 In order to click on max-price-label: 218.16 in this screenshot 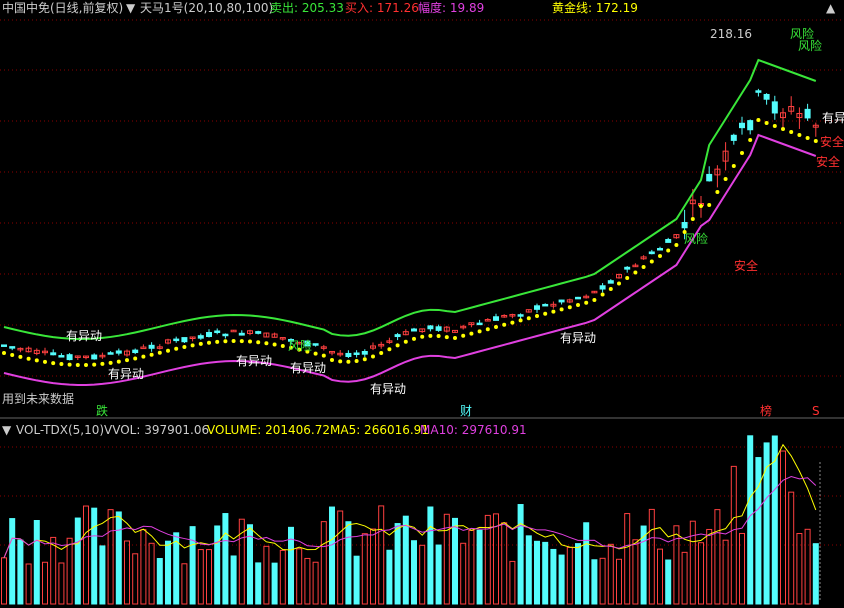, I will do `click(731, 34)`.